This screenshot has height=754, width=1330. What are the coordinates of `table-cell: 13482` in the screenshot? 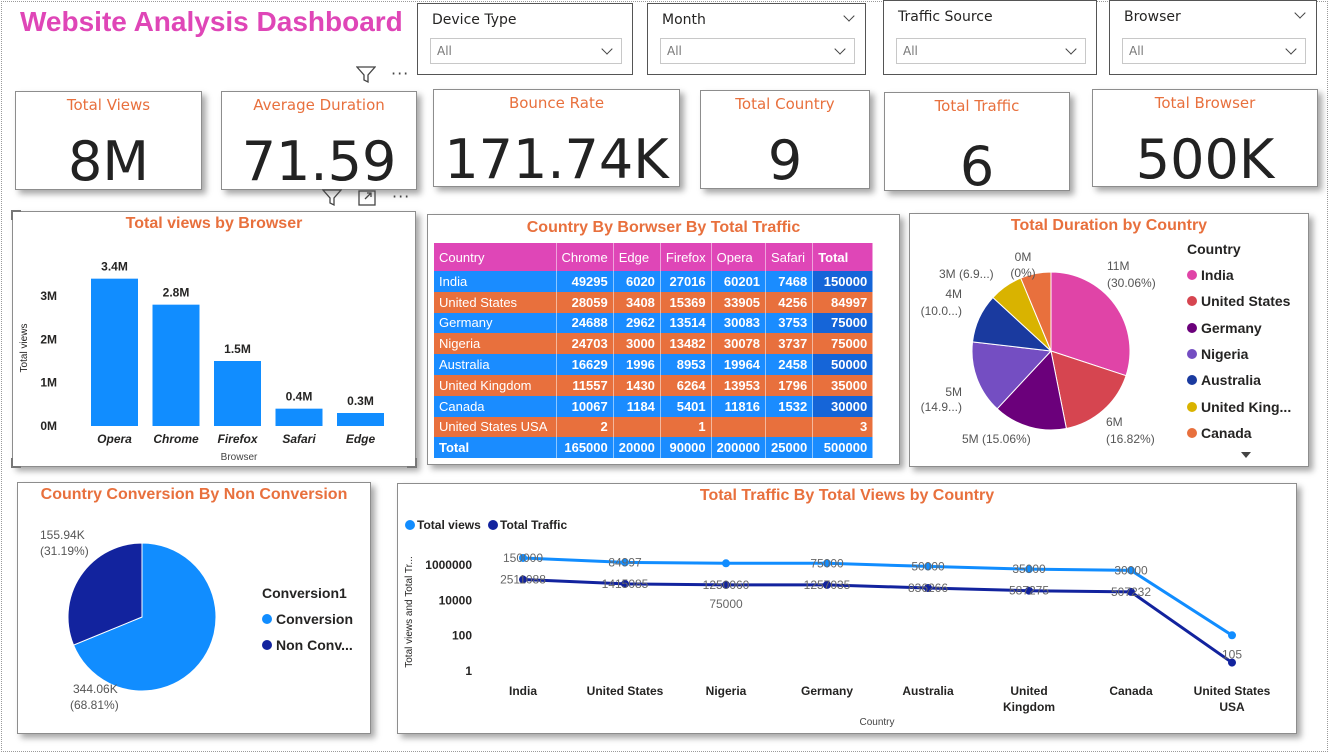 It's located at (686, 344).